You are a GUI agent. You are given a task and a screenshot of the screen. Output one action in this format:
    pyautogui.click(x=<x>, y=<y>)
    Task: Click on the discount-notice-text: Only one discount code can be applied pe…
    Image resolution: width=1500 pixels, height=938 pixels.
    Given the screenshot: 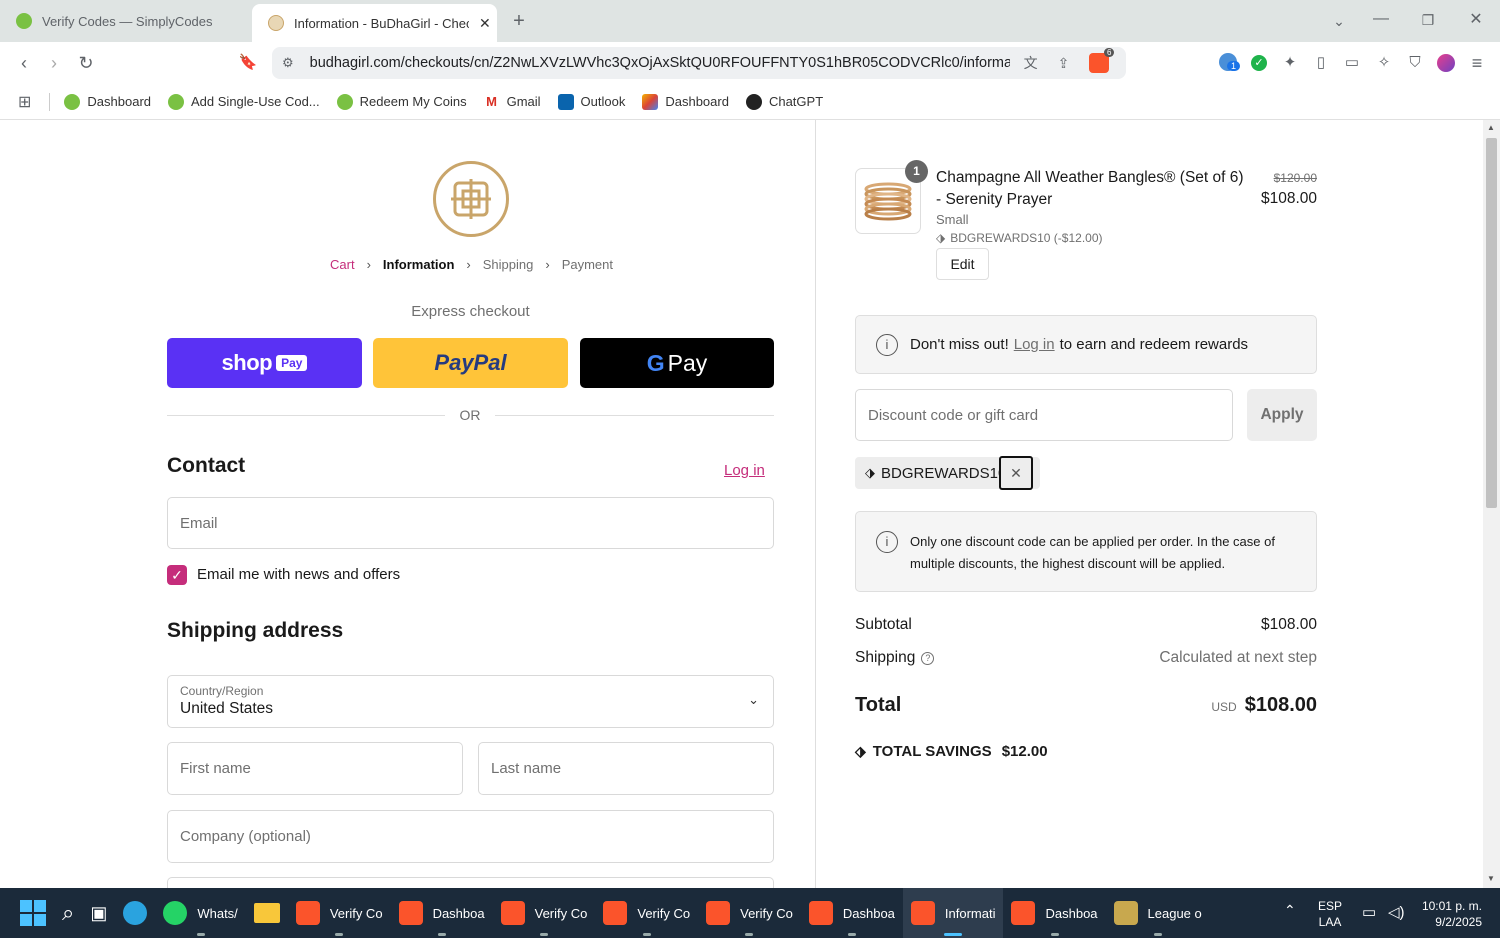 What is the action you would take?
    pyautogui.click(x=1092, y=552)
    